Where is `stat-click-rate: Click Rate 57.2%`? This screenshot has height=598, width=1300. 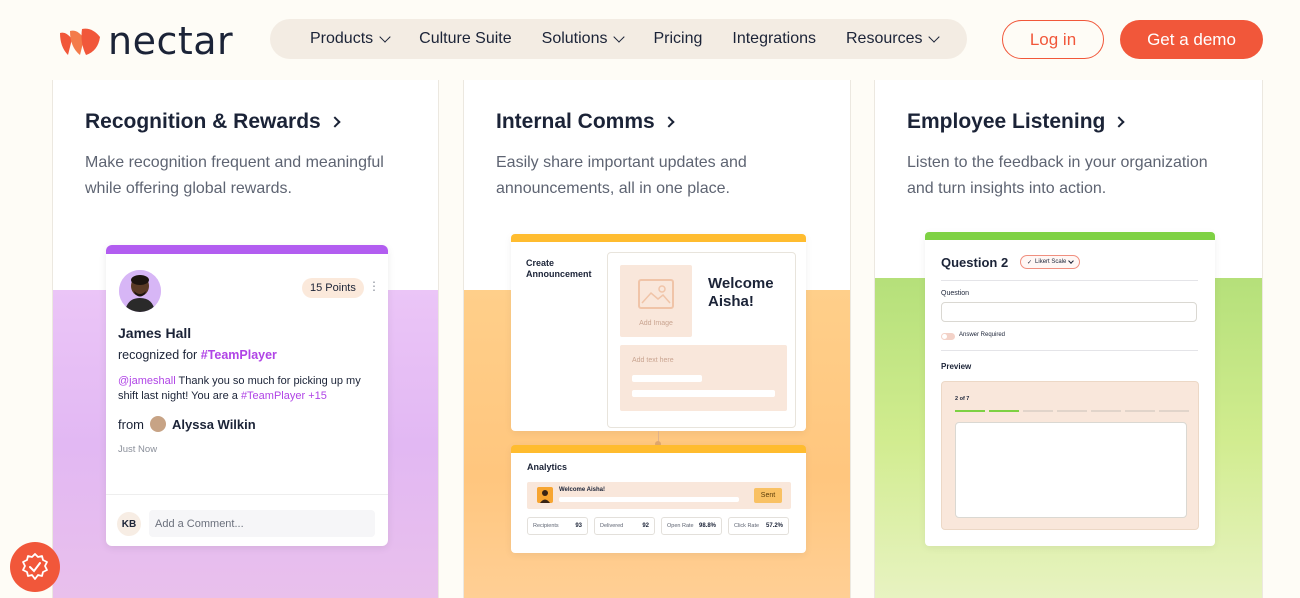
stat-click-rate: Click Rate 57.2% is located at coordinates (758, 526).